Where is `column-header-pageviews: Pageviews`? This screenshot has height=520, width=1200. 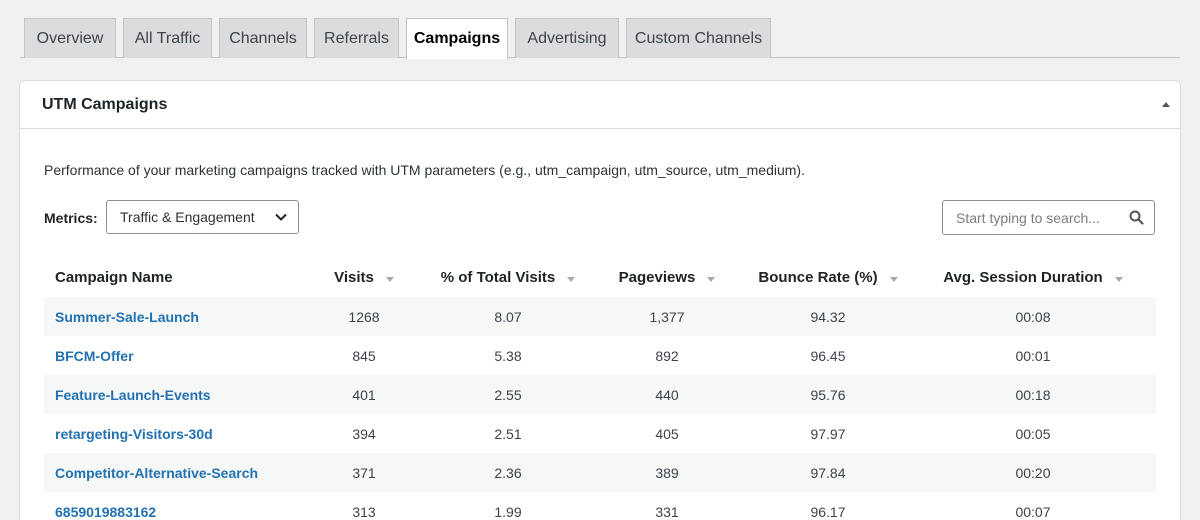
column-header-pageviews: Pageviews is located at coordinates (667, 277).